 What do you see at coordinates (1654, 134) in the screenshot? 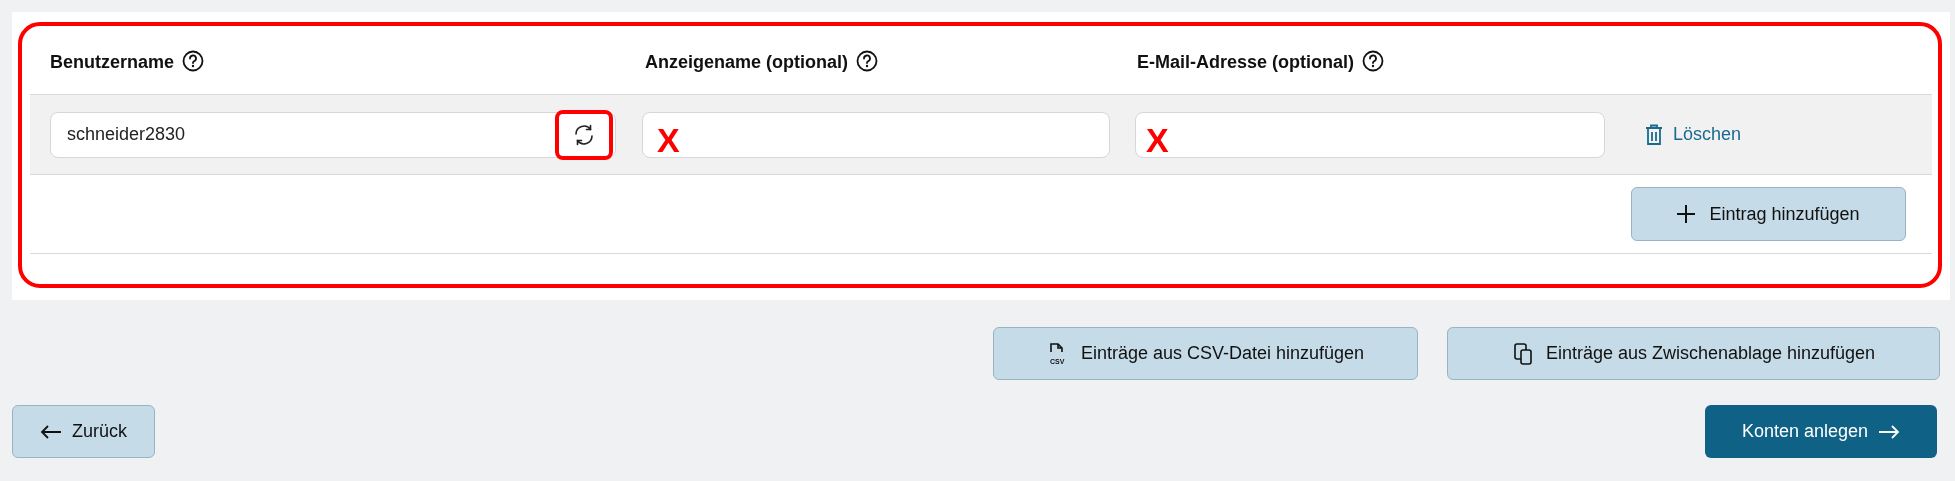
I see `trash-icon` at bounding box center [1654, 134].